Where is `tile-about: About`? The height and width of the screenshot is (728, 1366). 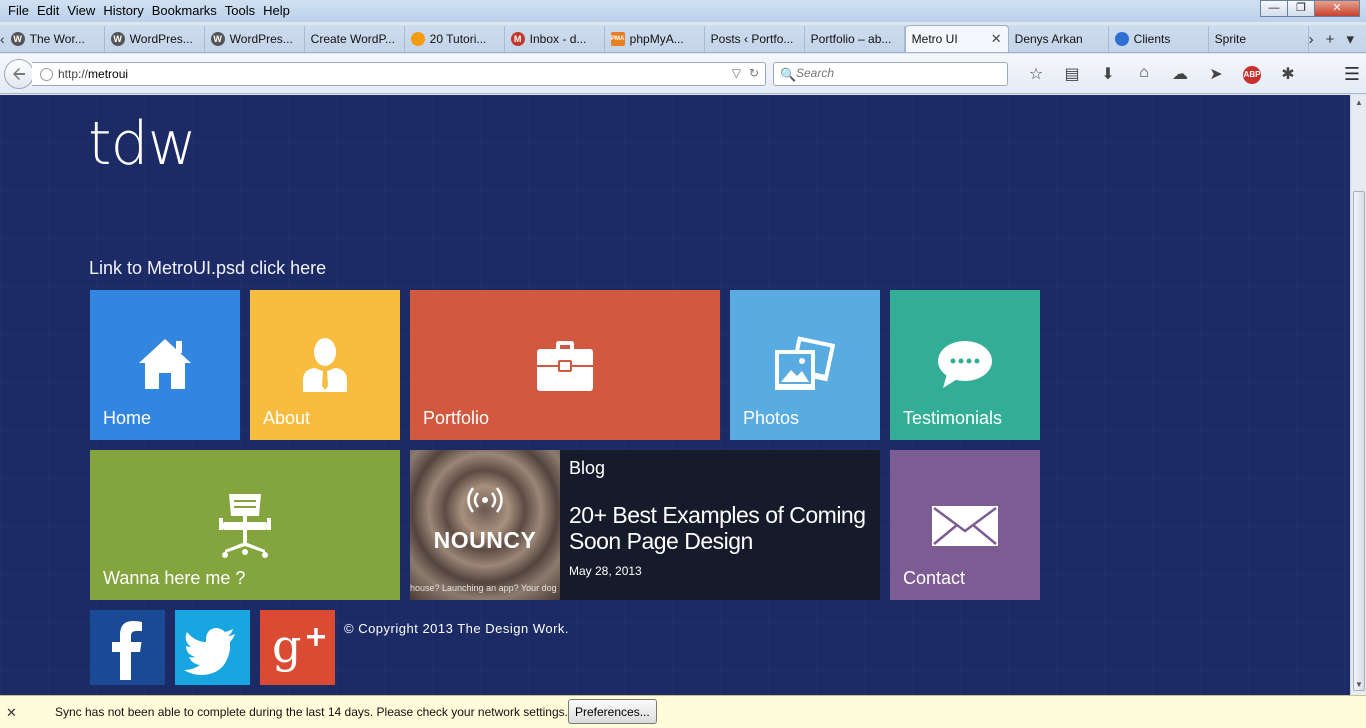
tile-about: About is located at coordinates (325, 365).